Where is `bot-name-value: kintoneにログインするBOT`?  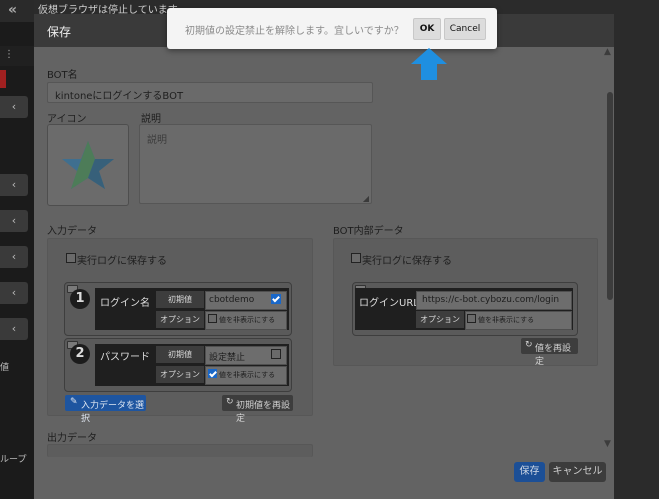
bot-name-value: kintoneにログインするBOT is located at coordinates (119, 96).